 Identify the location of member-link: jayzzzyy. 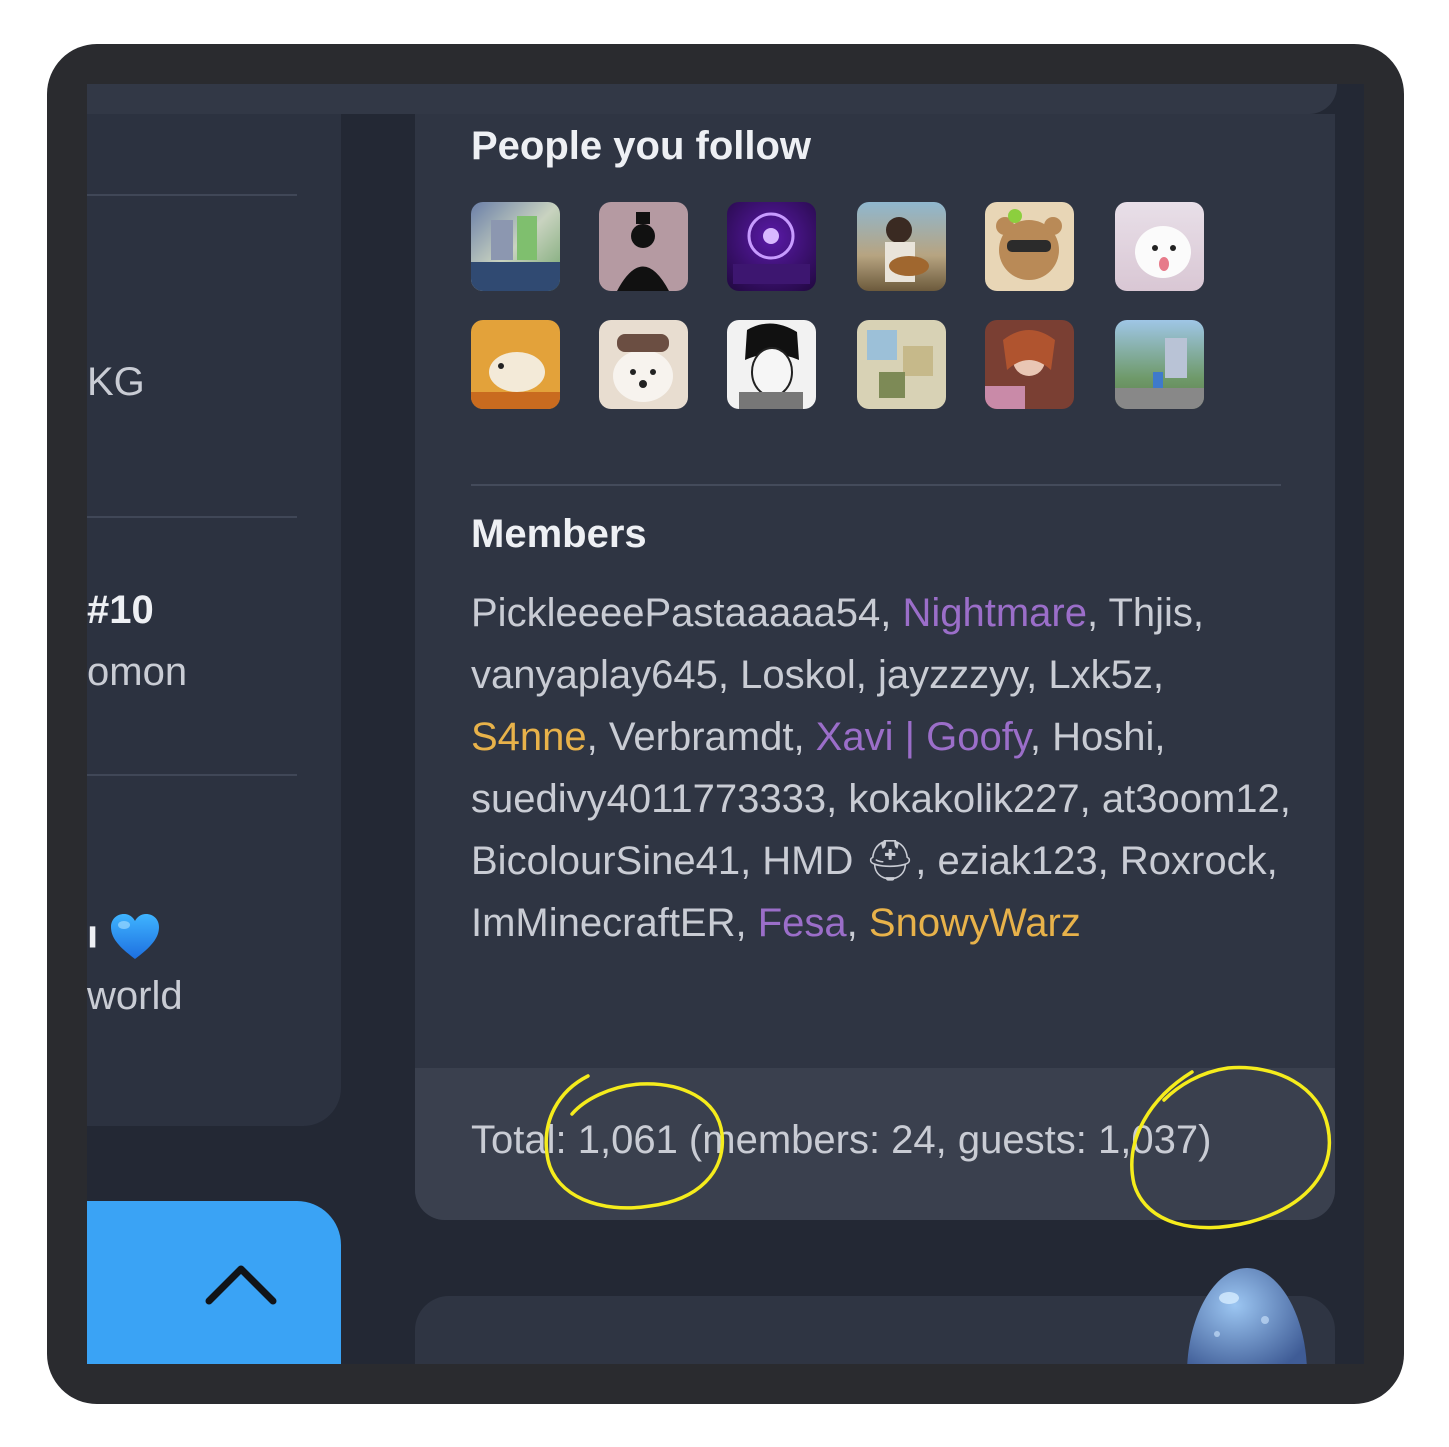
(952, 675).